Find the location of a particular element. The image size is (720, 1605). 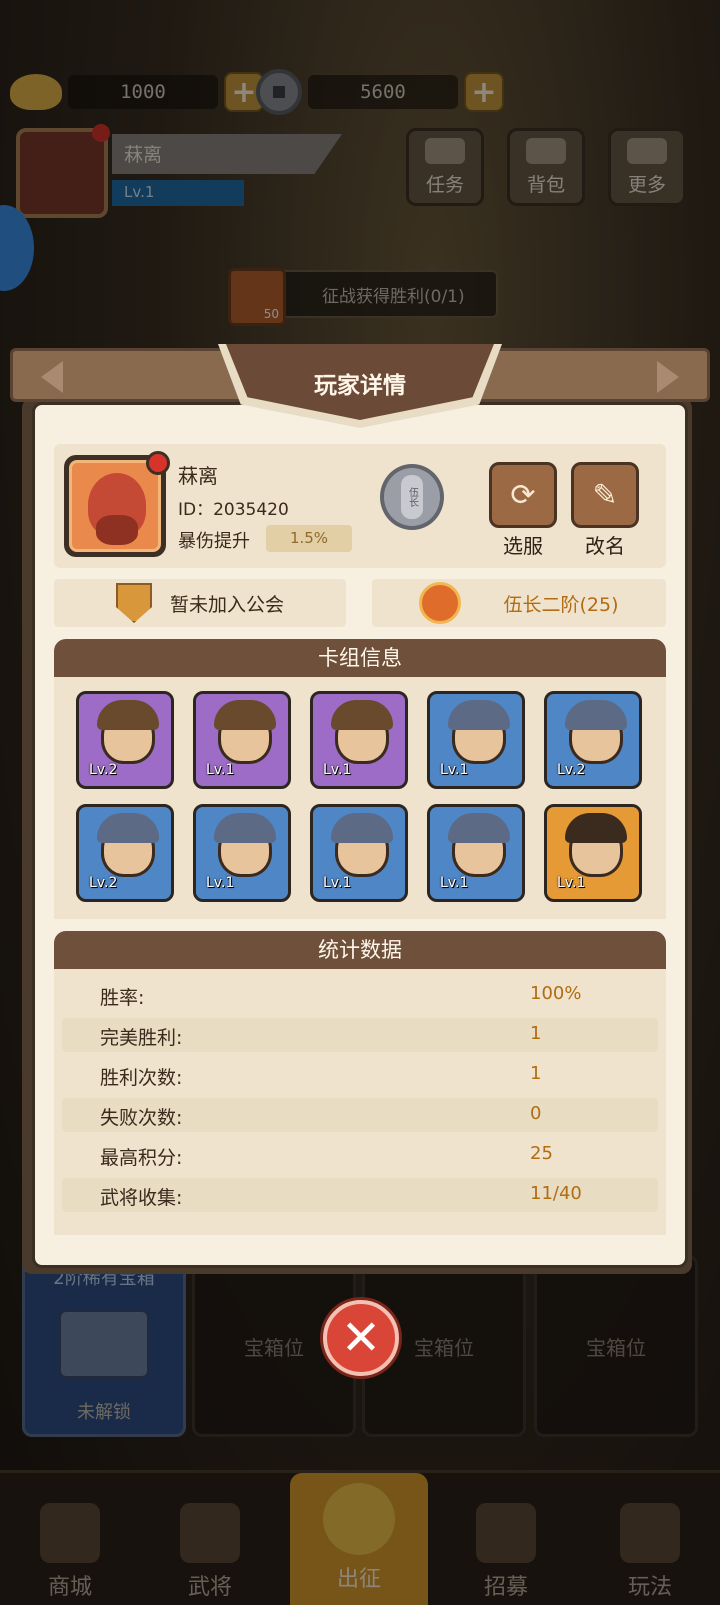

player-name: 菻离 is located at coordinates (198, 476).